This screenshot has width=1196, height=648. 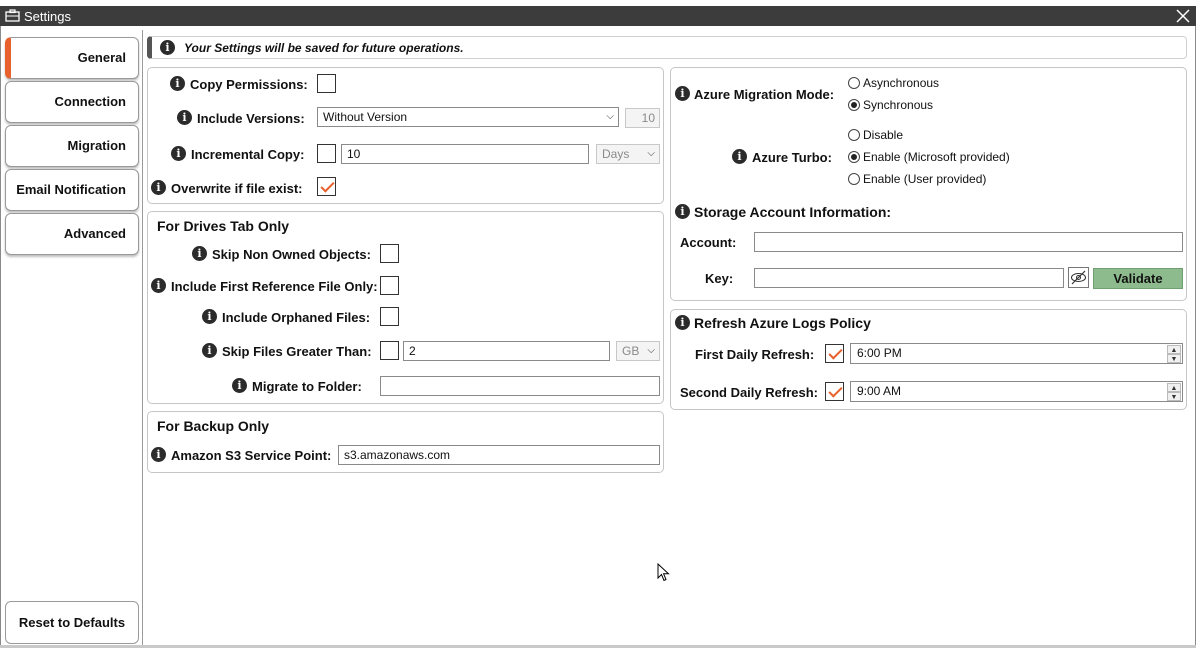 I want to click on refresh-logs-title: Refresh Azure Logs Policy, so click(x=782, y=323).